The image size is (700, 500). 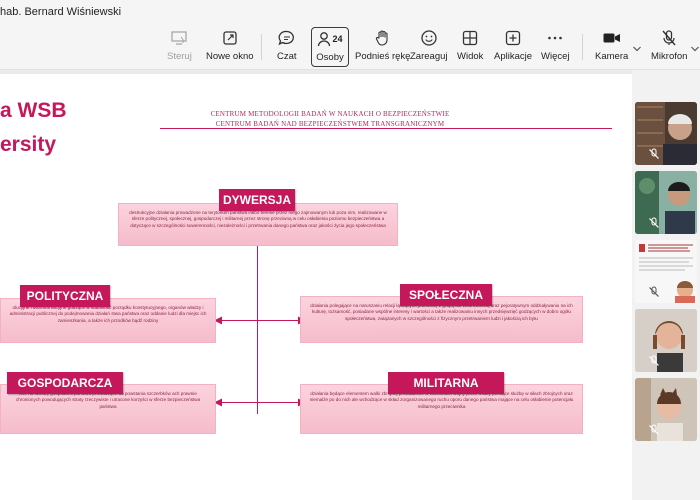 I want to click on participant-3-mic-off-icon, so click(x=654, y=291).